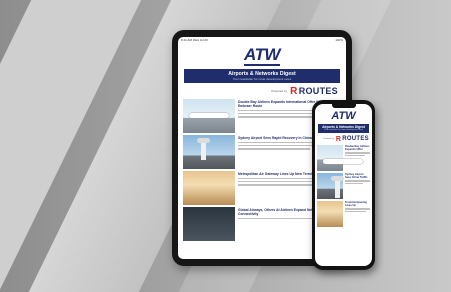 The width and height of the screenshot is (451, 292). I want to click on dark-photo, so click(209, 224).